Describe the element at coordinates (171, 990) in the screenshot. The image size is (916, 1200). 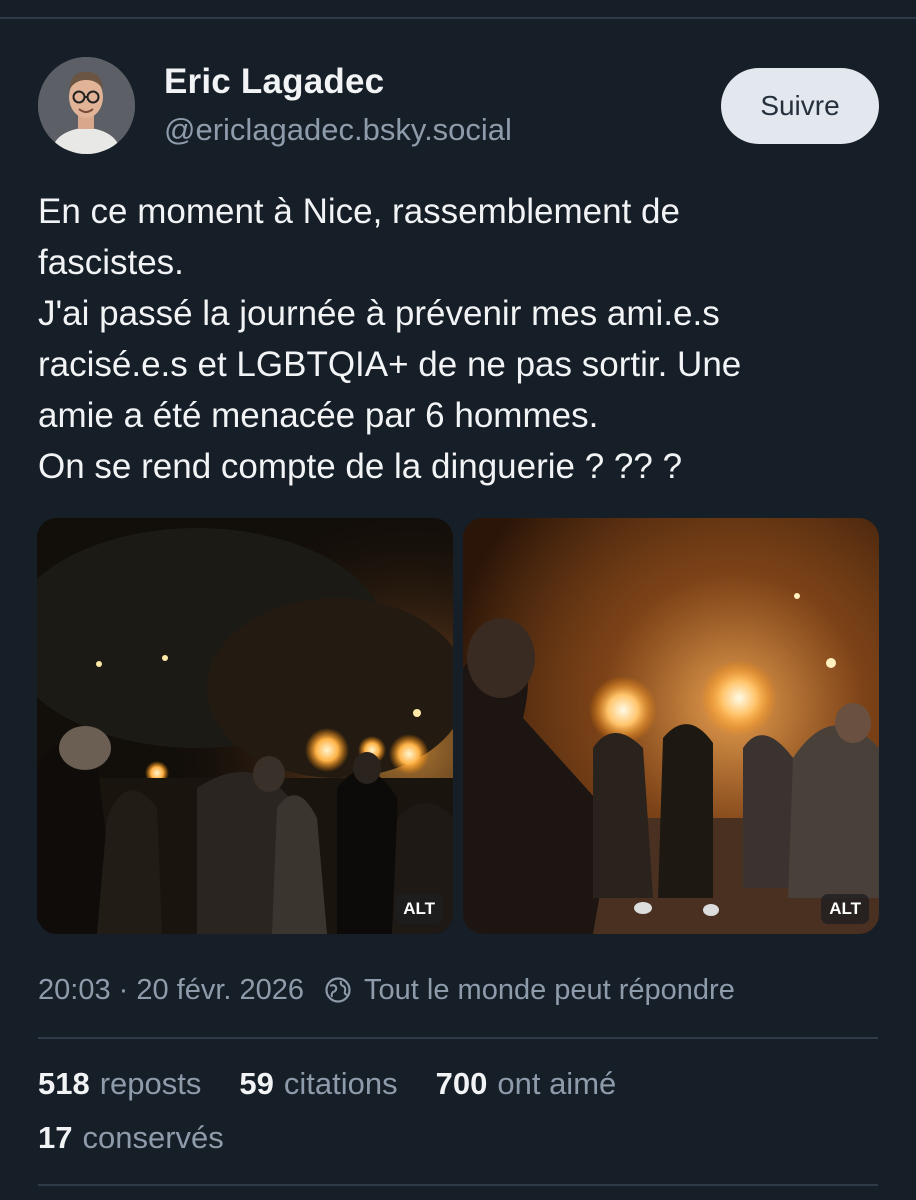
I see `post-timestamp: 20:03 · 20 févr. 2026` at that location.